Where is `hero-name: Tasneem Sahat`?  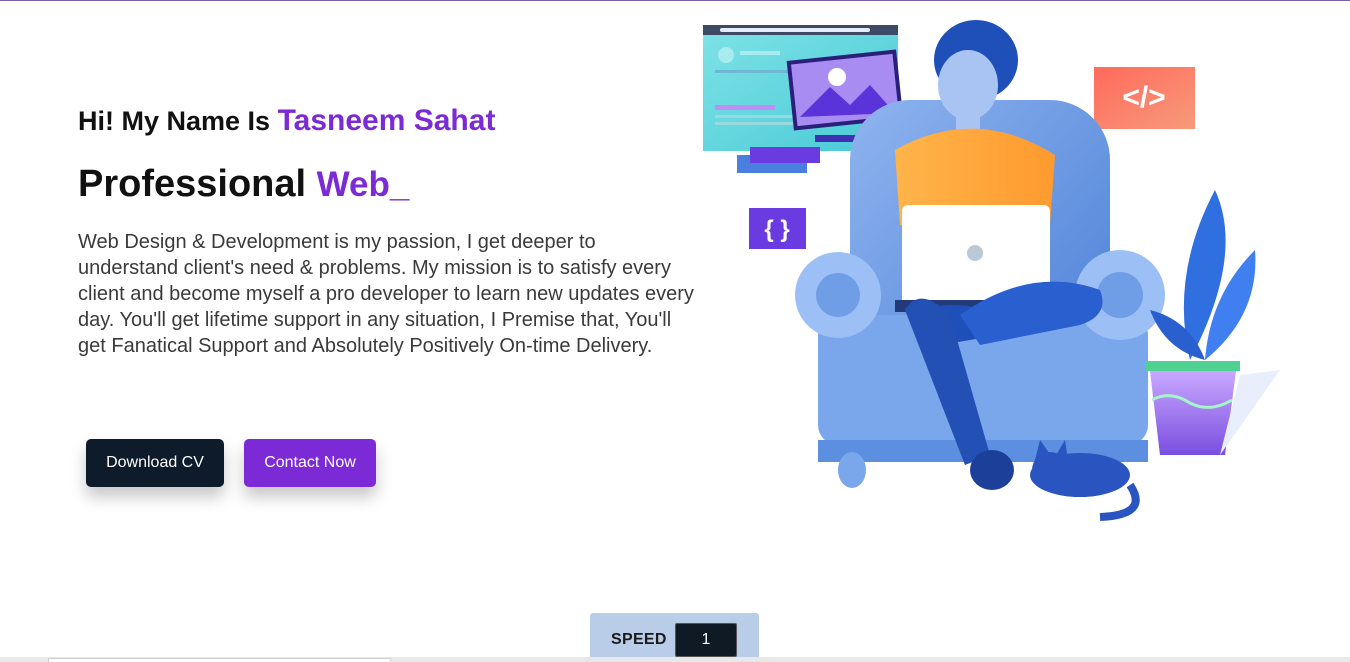
hero-name: Tasneem Sahat is located at coordinates (386, 120).